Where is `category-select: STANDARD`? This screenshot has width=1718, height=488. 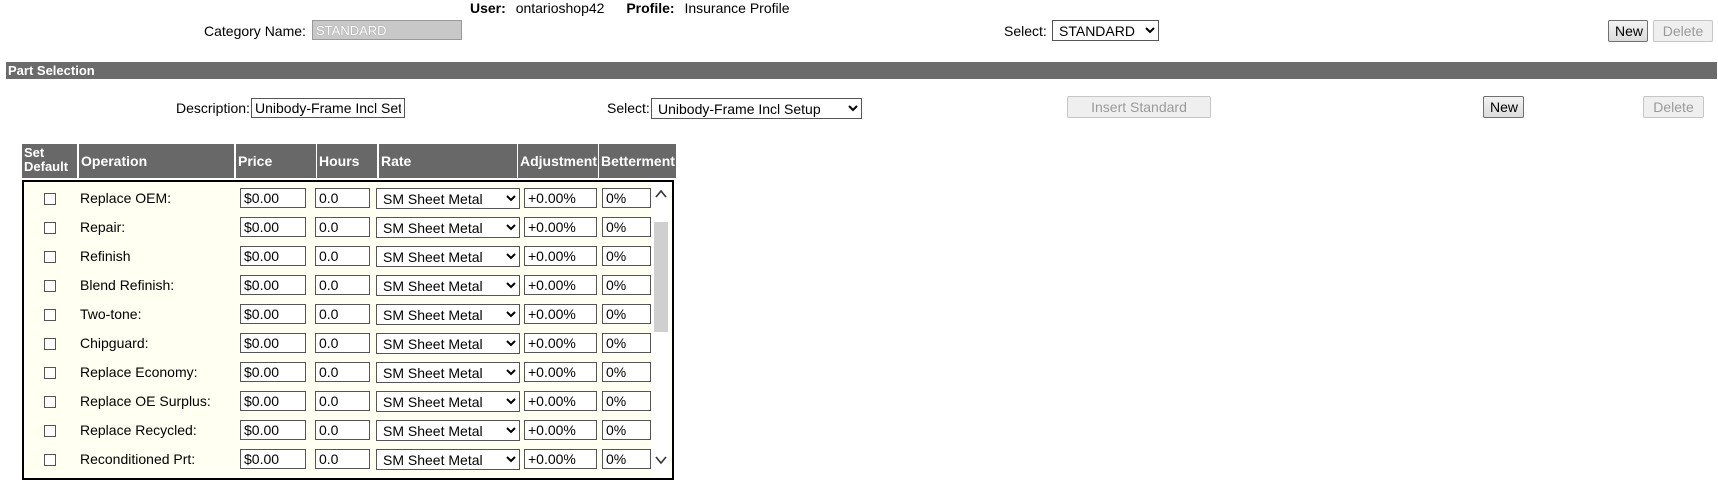 category-select: STANDARD is located at coordinates (1105, 30).